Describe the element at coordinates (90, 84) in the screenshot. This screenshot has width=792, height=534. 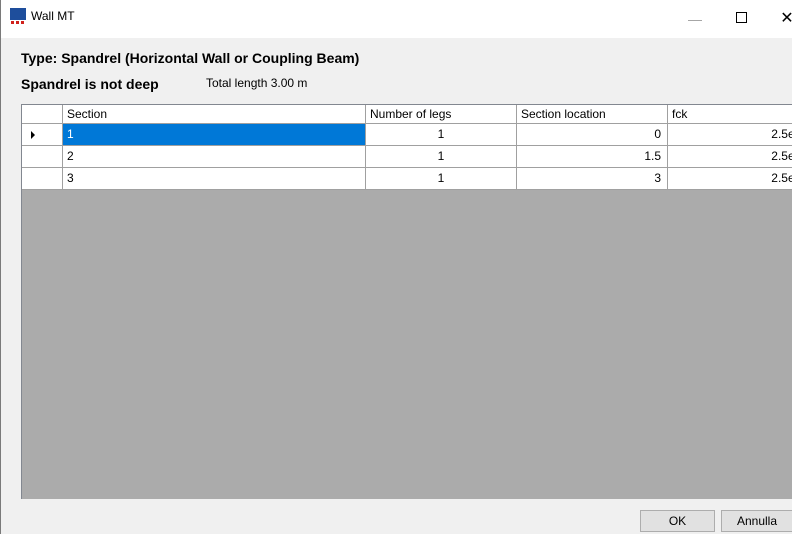
I see `deep-status-label: Spandrel is not deep` at that location.